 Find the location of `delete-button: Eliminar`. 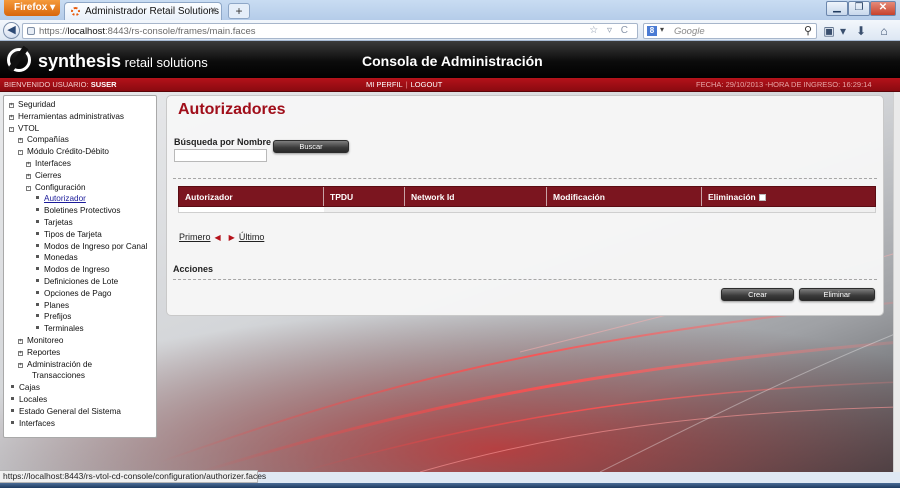

delete-button: Eliminar is located at coordinates (837, 294).